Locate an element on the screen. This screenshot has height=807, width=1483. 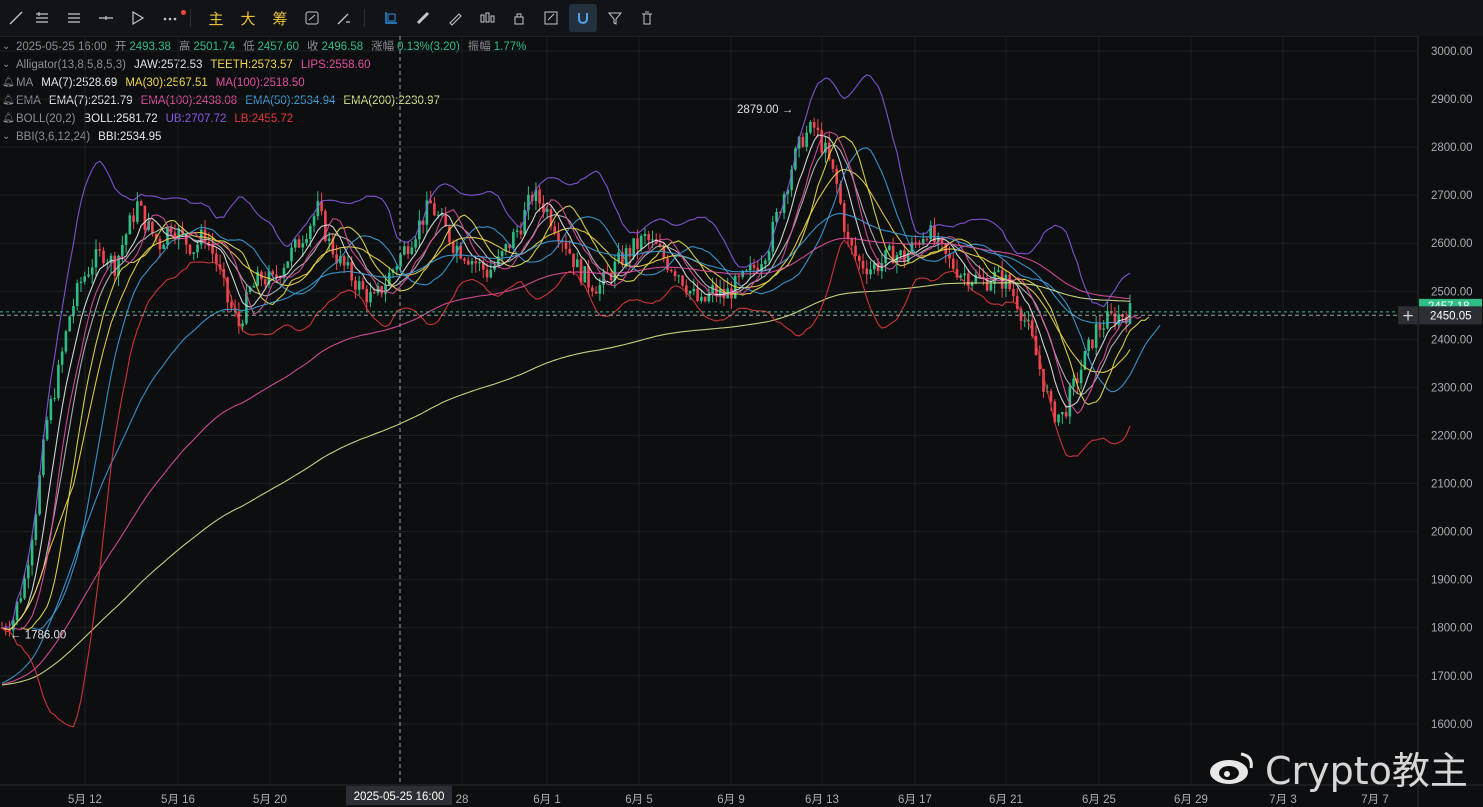
pencil-icon is located at coordinates (455, 18).